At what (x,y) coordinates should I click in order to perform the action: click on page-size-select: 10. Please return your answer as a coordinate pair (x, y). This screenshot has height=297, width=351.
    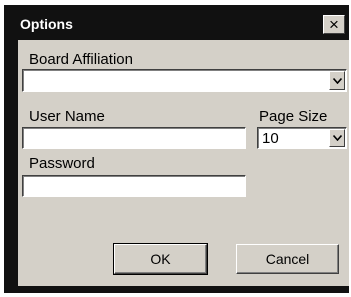
    Looking at the image, I should click on (302, 138).